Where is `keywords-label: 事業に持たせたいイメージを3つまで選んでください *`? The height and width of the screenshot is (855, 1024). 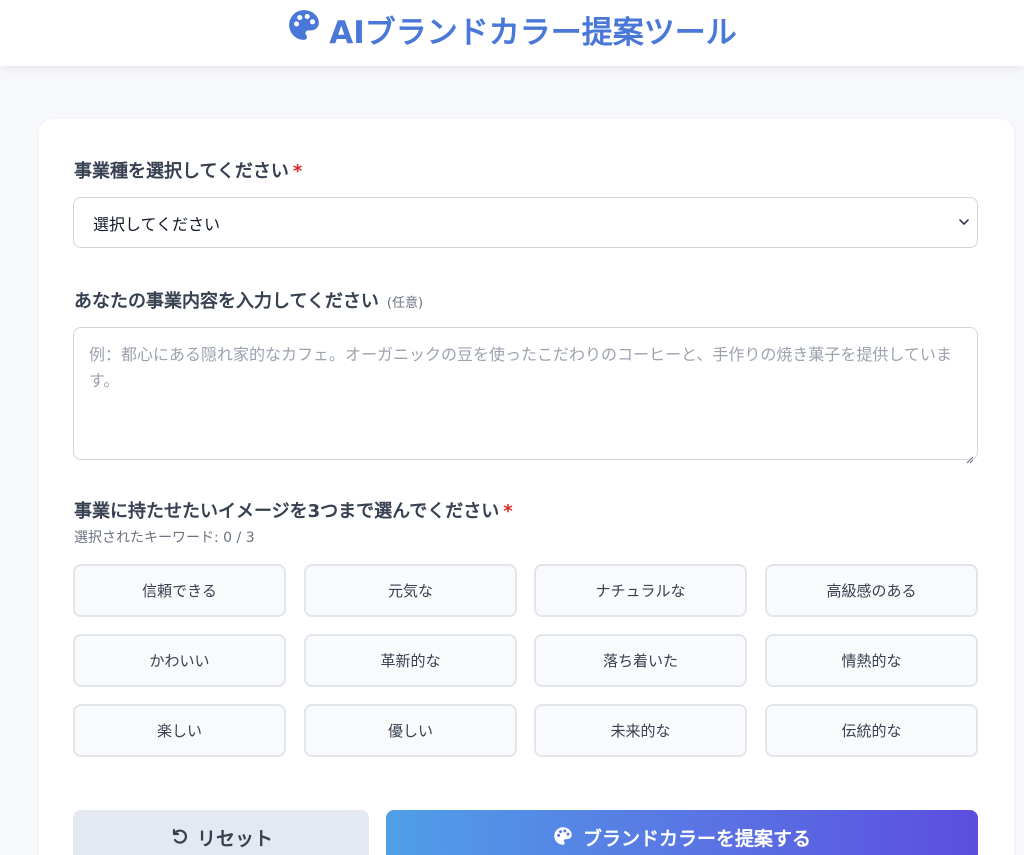 keywords-label: 事業に持たせたいイメージを3つまで選んでください * is located at coordinates (293, 510).